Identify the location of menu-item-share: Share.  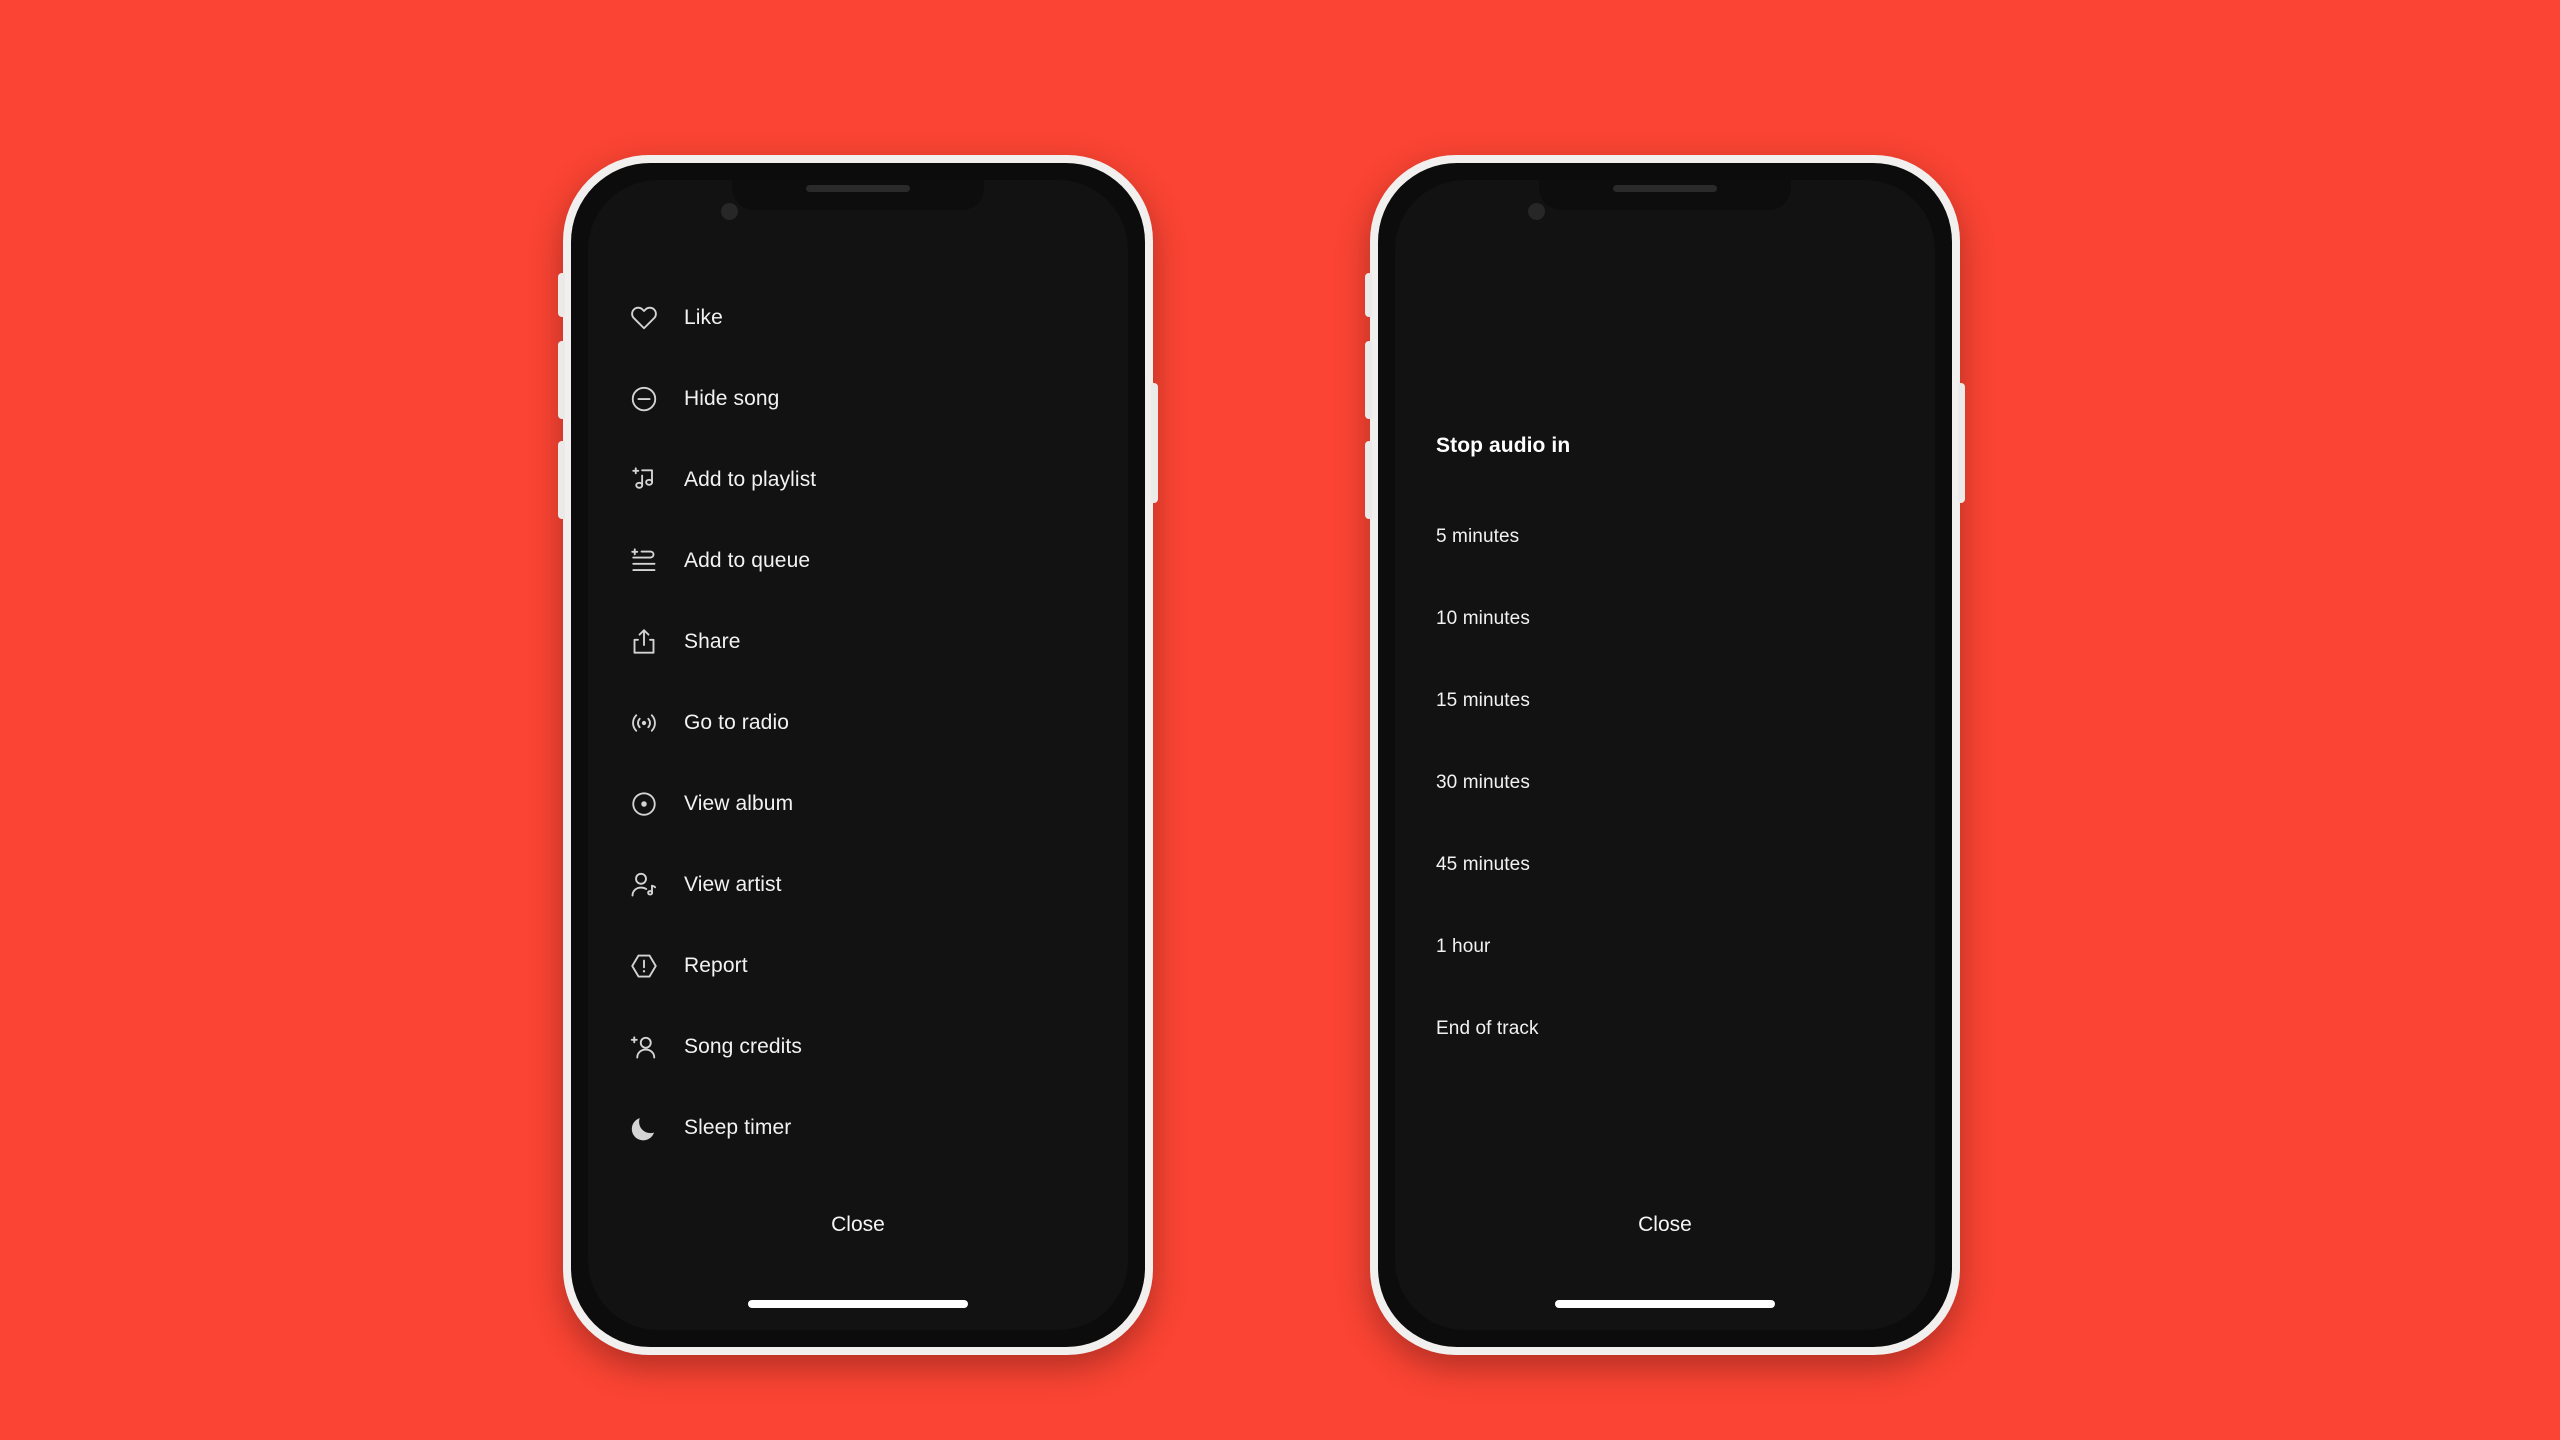
(877, 641).